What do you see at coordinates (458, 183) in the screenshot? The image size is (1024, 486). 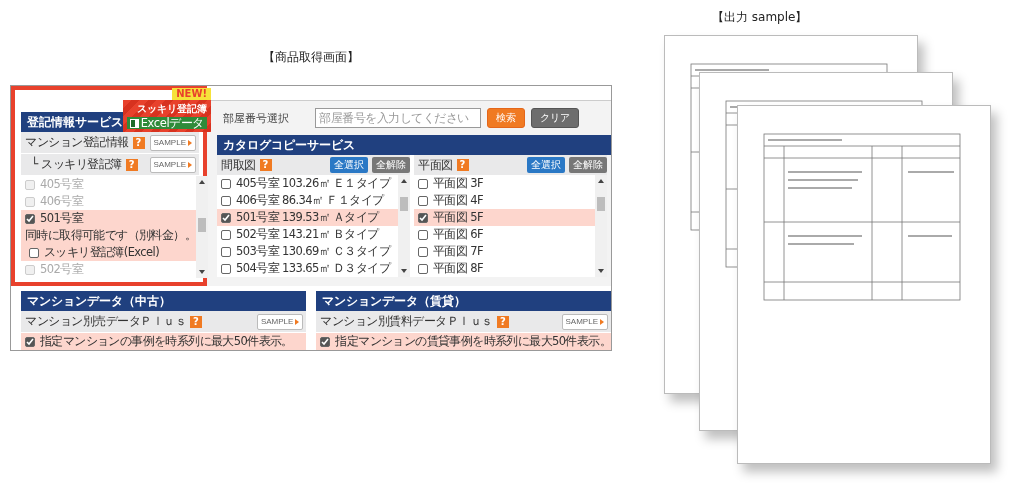 I see `item-label: 平面図 3F` at bounding box center [458, 183].